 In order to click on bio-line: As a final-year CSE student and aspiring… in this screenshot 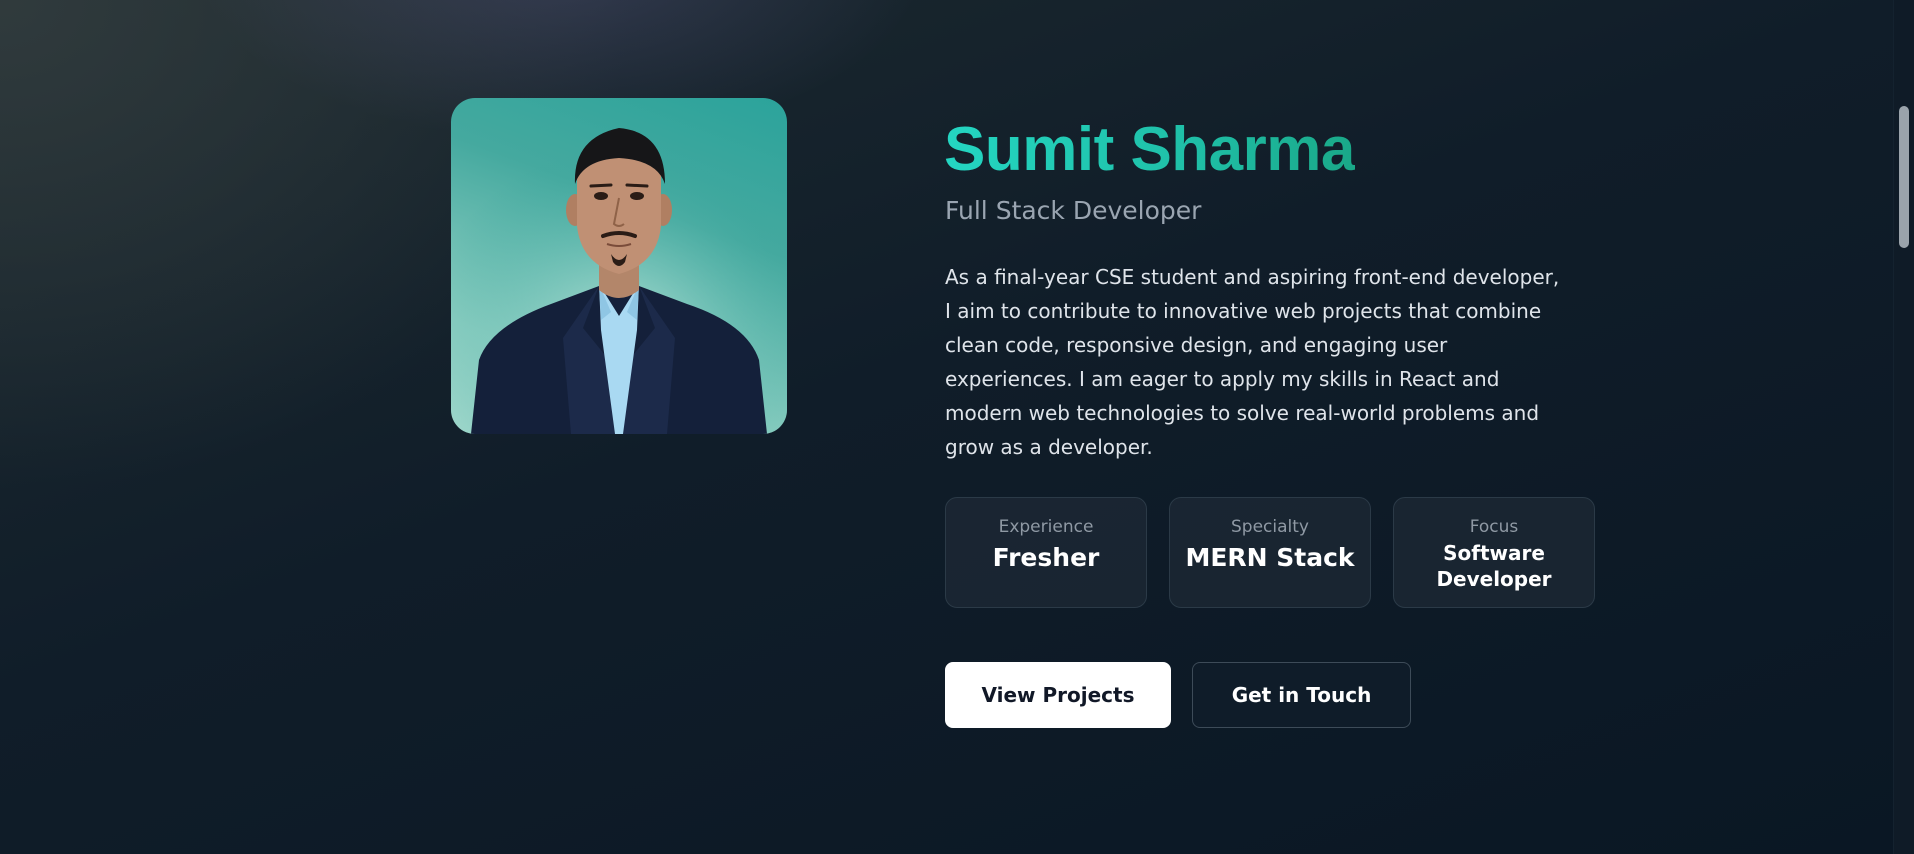, I will do `click(1252, 277)`.